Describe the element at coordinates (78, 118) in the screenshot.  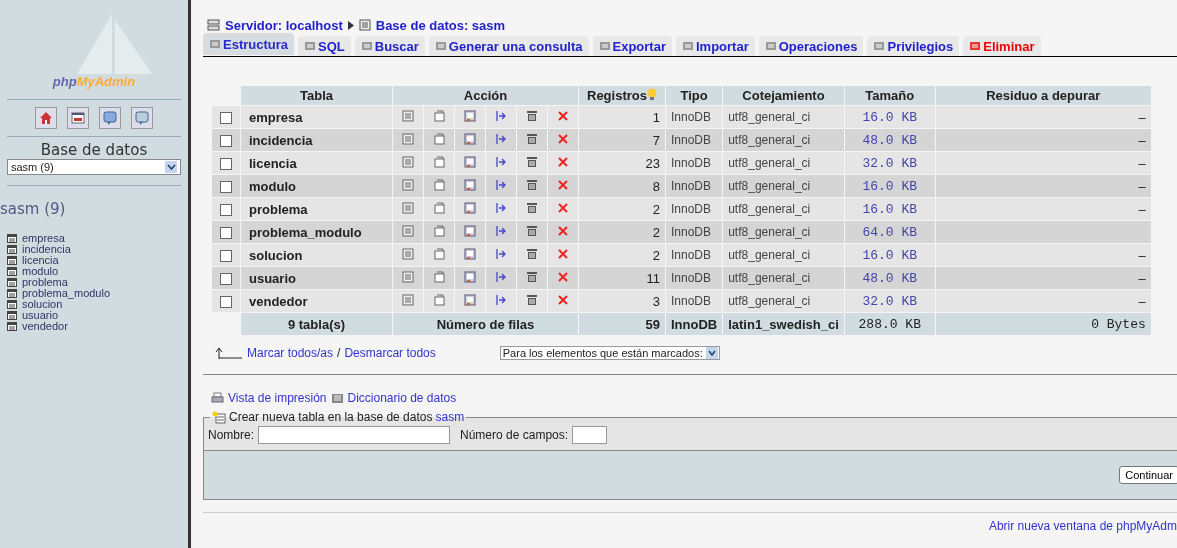
I see `sql-window-button` at that location.